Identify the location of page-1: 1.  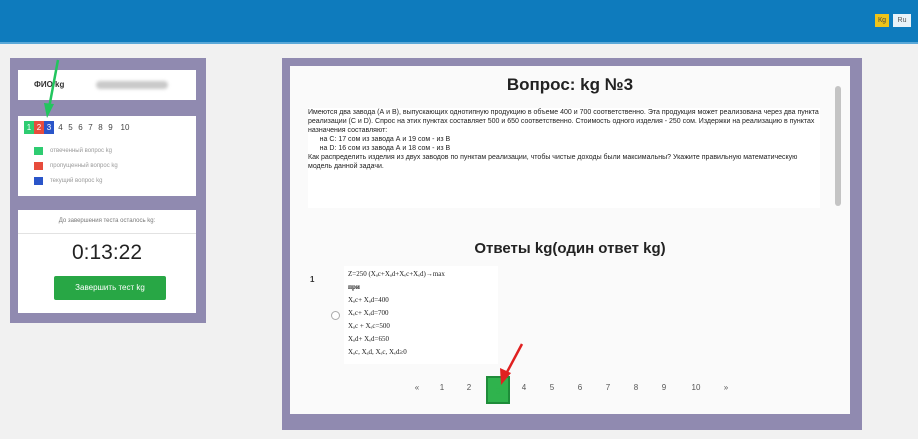
(442, 387).